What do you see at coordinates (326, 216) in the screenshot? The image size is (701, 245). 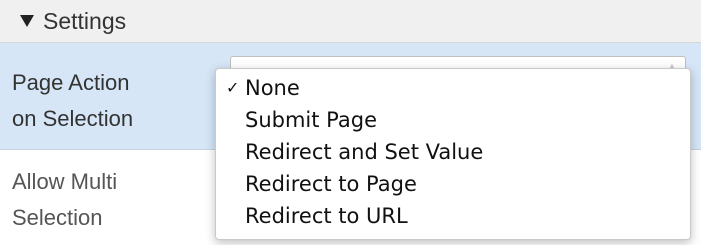 I see `option-label: Redirect to URL` at bounding box center [326, 216].